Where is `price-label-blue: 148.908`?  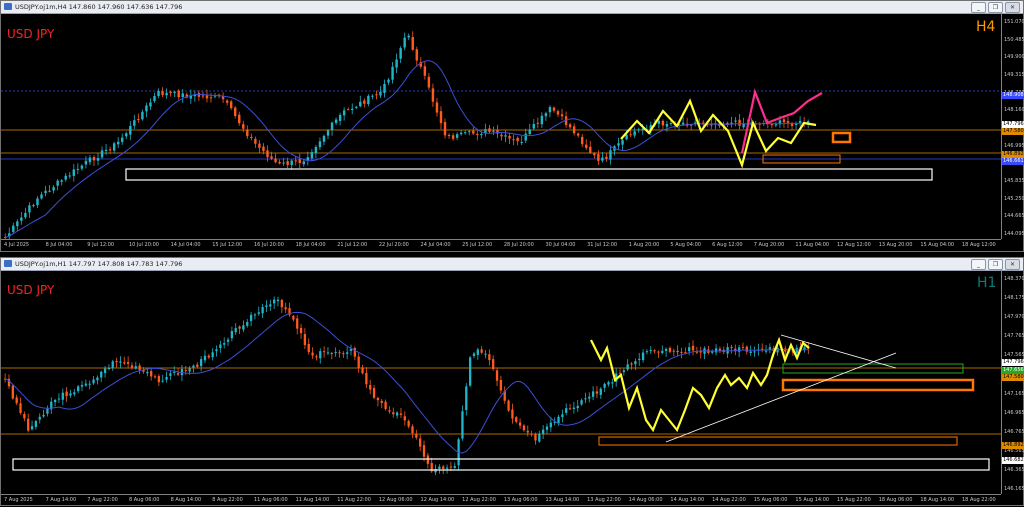
price-label-blue: 148.908 is located at coordinates (1013, 95).